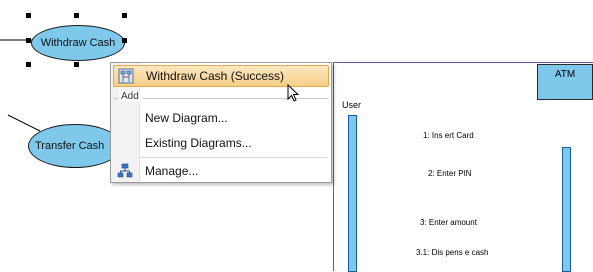 The height and width of the screenshot is (272, 593). Describe the element at coordinates (565, 82) in the screenshot. I see `lifeline-atm: ATM` at that location.